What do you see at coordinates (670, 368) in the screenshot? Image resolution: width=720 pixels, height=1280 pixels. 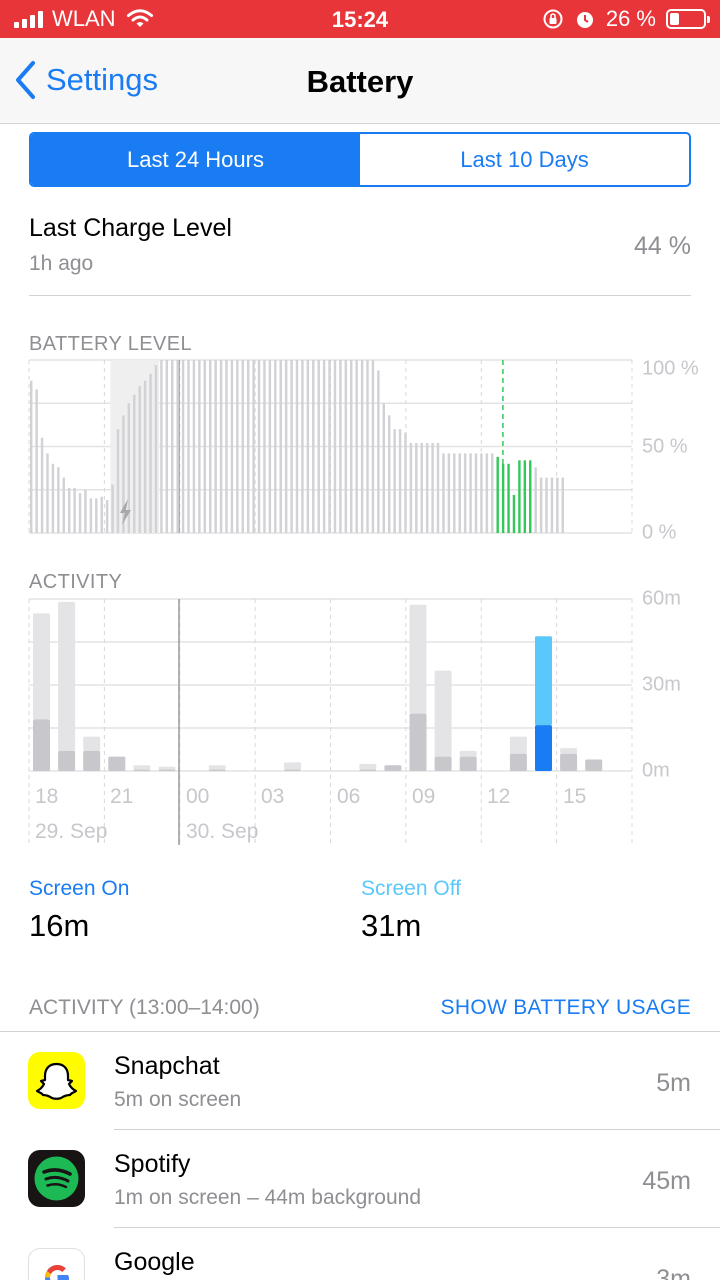 I see `battery-y-tick: 100 %` at bounding box center [670, 368].